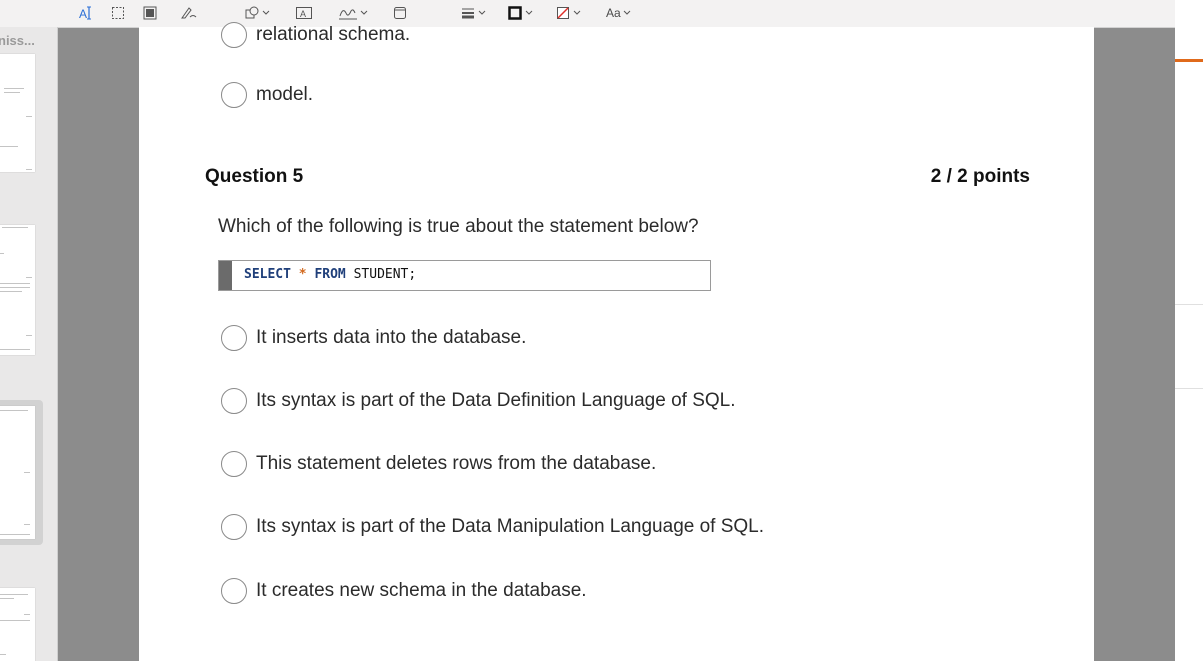  I want to click on text-select-icon: A, so click(86, 13).